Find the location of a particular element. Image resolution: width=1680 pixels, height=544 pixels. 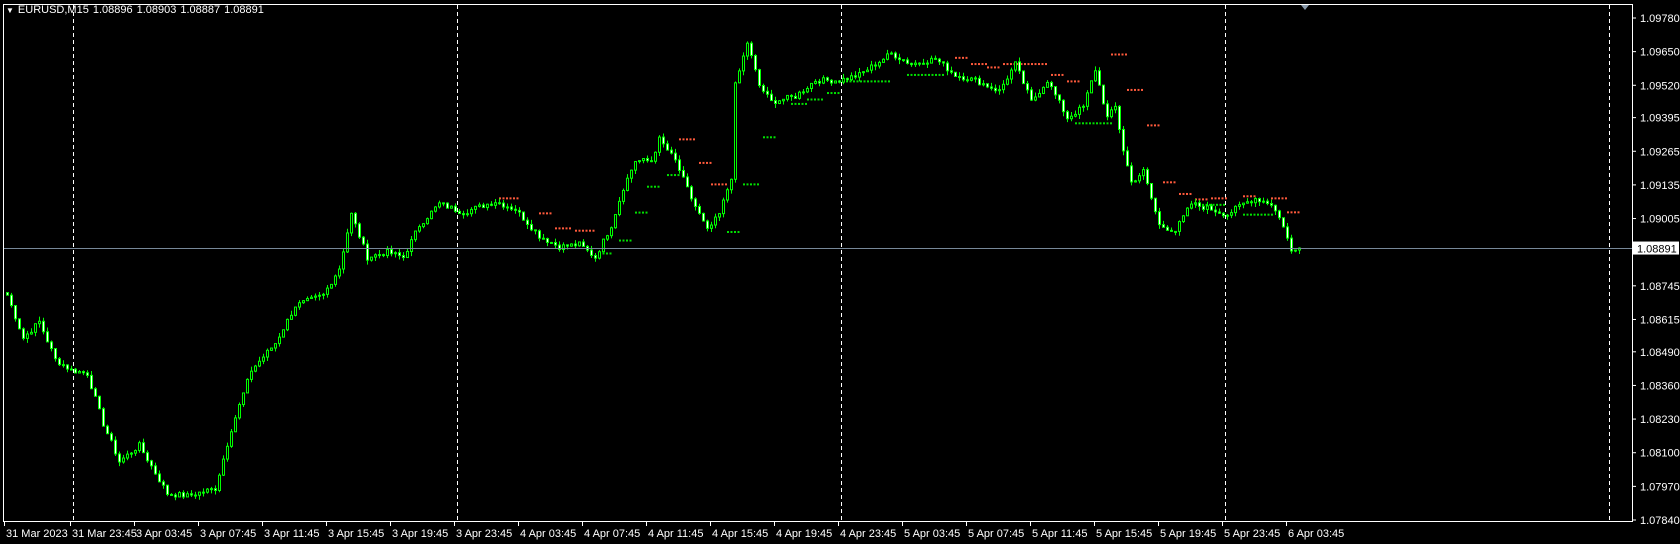

dropdown-triangle-icon: ▼ is located at coordinates (10, 10).